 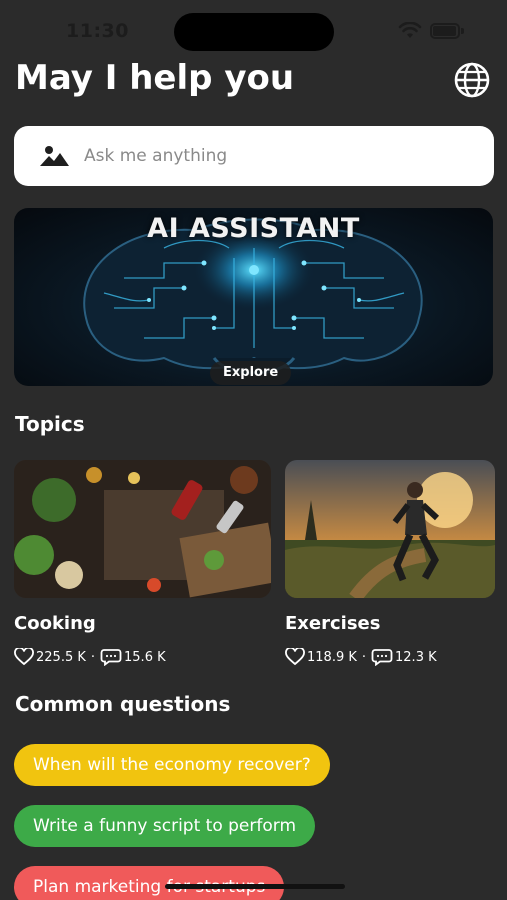 What do you see at coordinates (447, 31) in the screenshot?
I see `battery-icon` at bounding box center [447, 31].